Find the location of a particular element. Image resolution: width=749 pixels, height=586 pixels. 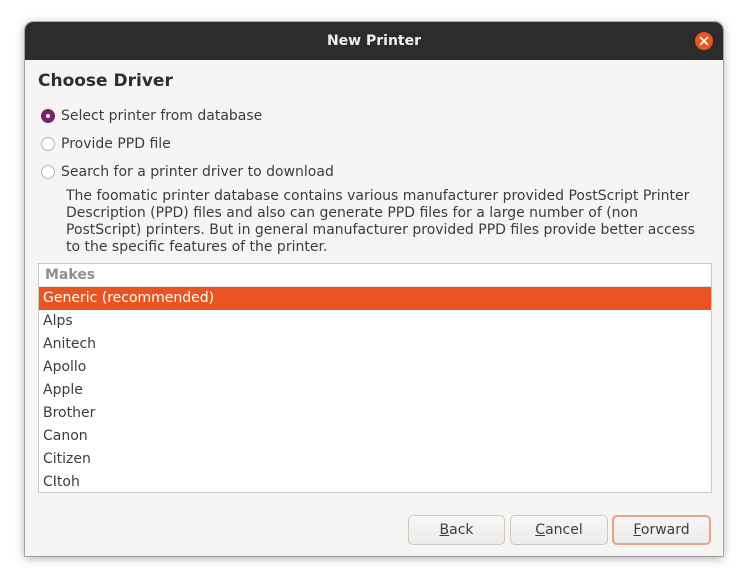

radio-label: Select printer from database is located at coordinates (162, 116).